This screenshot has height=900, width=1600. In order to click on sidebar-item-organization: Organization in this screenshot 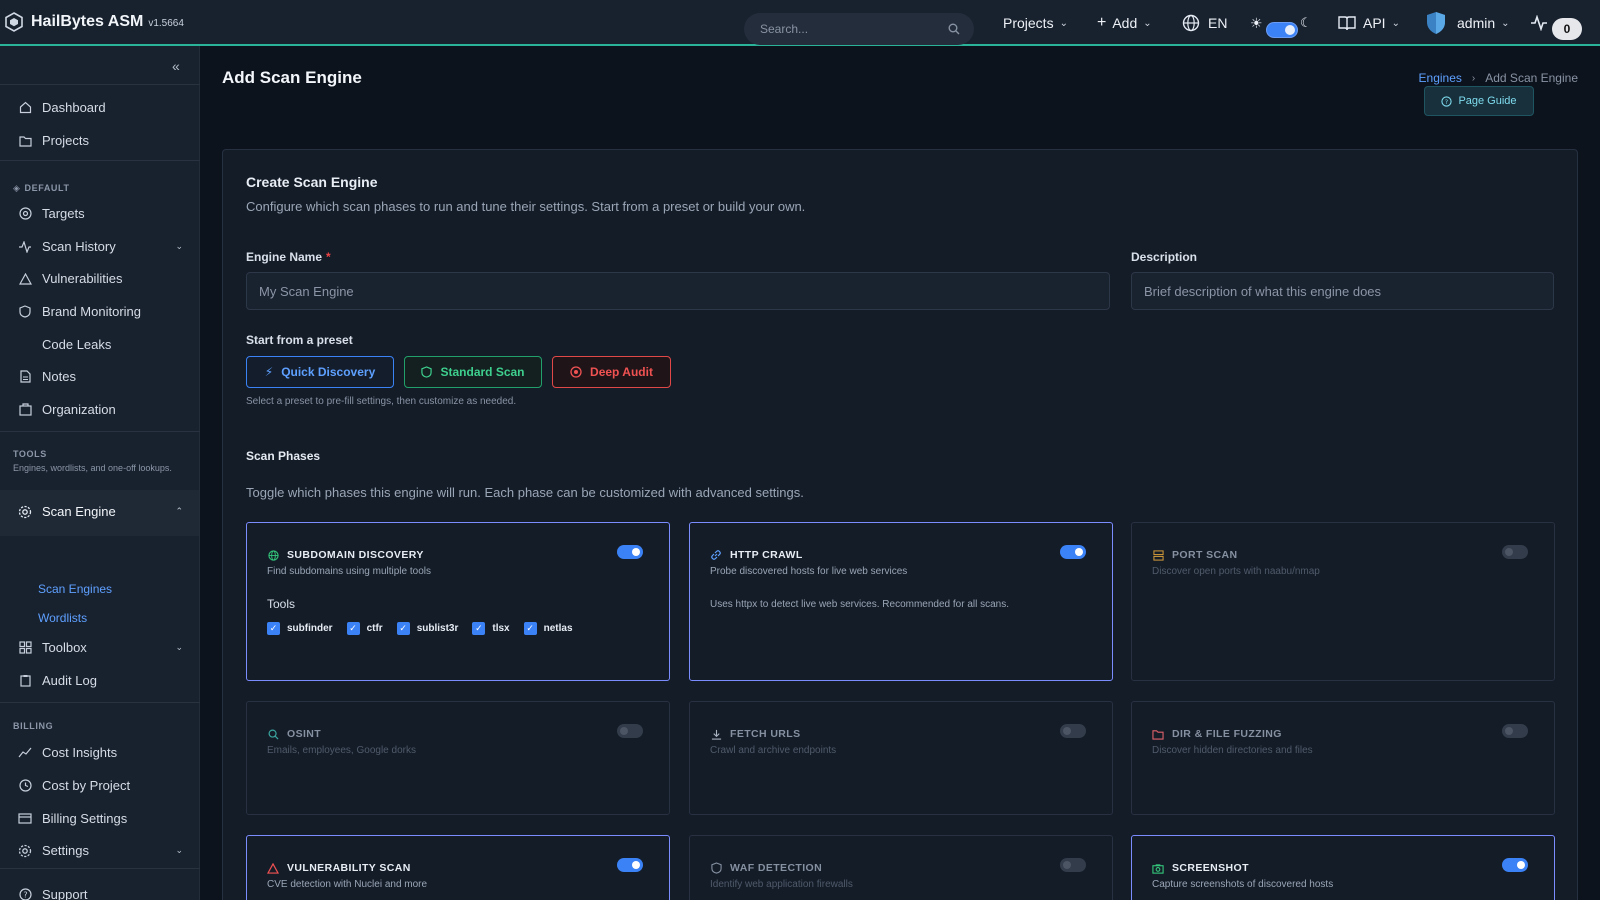, I will do `click(100, 409)`.